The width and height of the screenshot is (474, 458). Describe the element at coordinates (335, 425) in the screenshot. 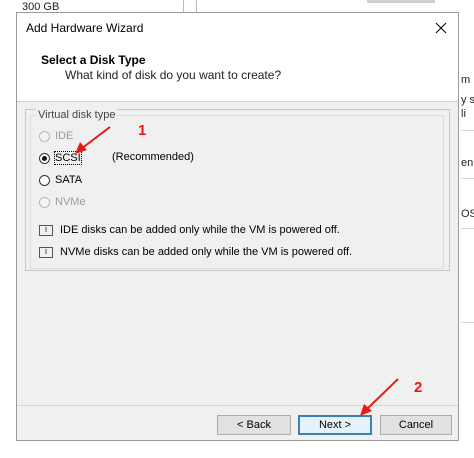

I see `next-button: Next >` at that location.